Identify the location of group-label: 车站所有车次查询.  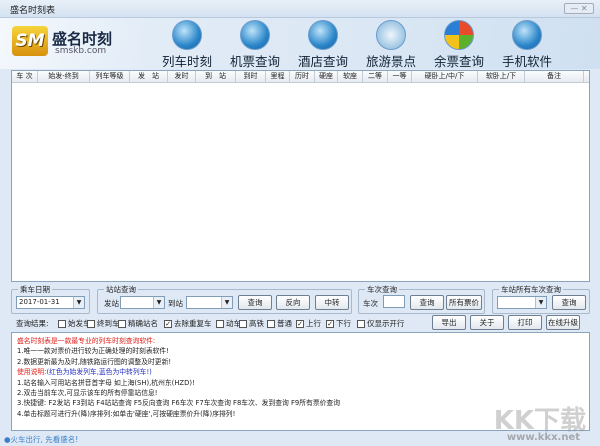
(531, 289).